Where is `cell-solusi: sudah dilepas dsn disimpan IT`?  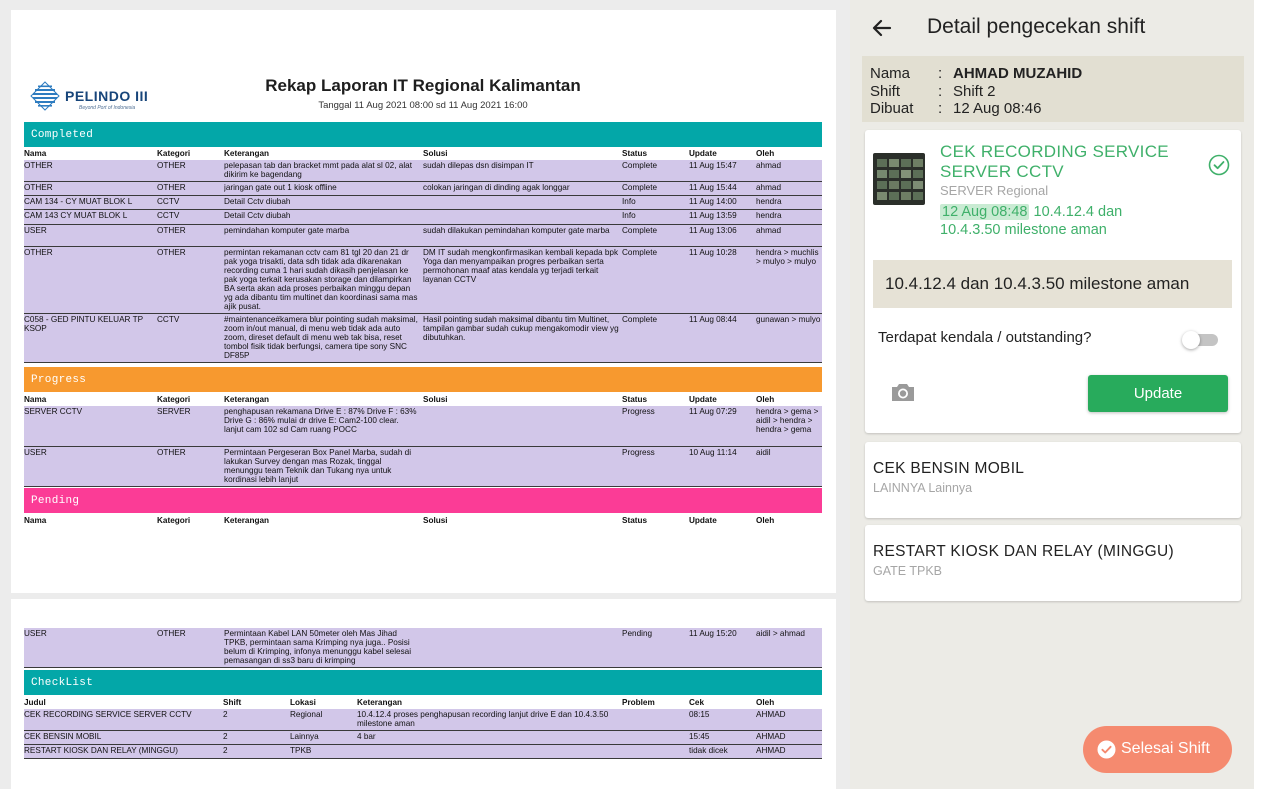
cell-solusi: sudah dilepas dsn disimpan IT is located at coordinates (478, 165).